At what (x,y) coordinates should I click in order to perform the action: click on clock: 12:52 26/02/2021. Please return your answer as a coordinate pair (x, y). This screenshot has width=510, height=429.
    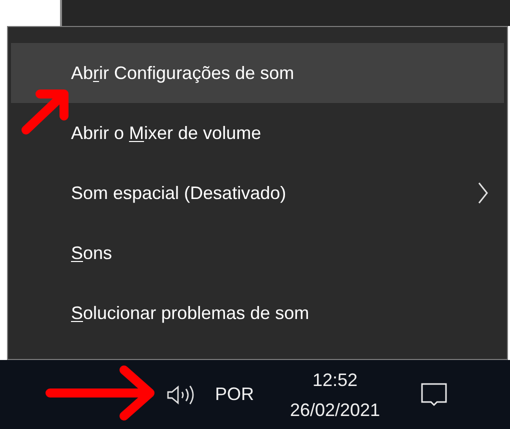
    Looking at the image, I should click on (335, 394).